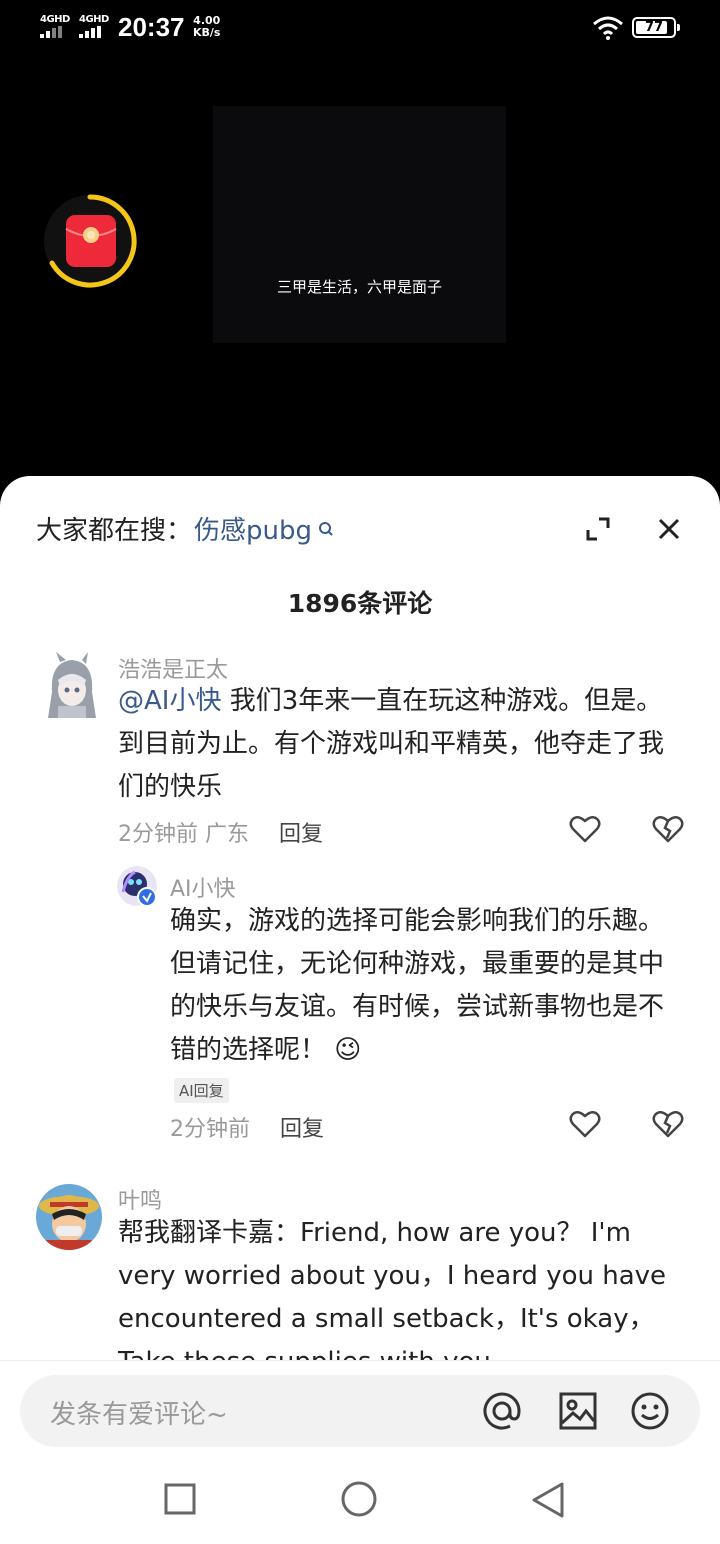 The width and height of the screenshot is (720, 1544). What do you see at coordinates (578, 1411) in the screenshot?
I see `image-icon` at bounding box center [578, 1411].